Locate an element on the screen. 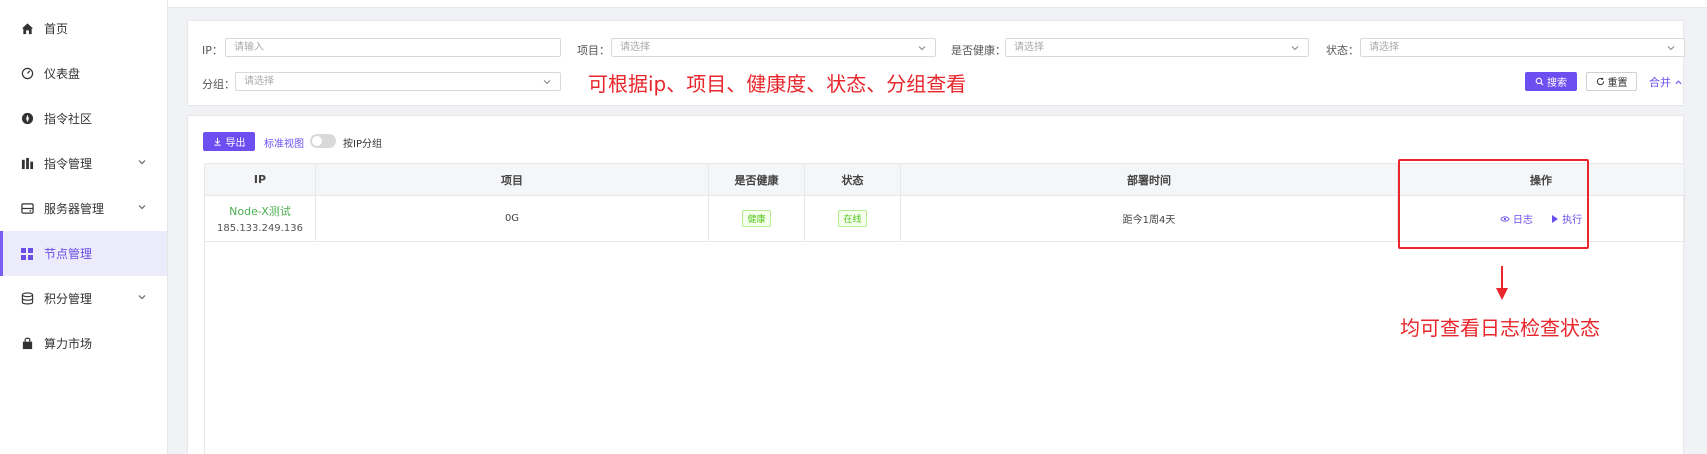 The height and width of the screenshot is (454, 1707). column-header-project: 项目 is located at coordinates (512, 179).